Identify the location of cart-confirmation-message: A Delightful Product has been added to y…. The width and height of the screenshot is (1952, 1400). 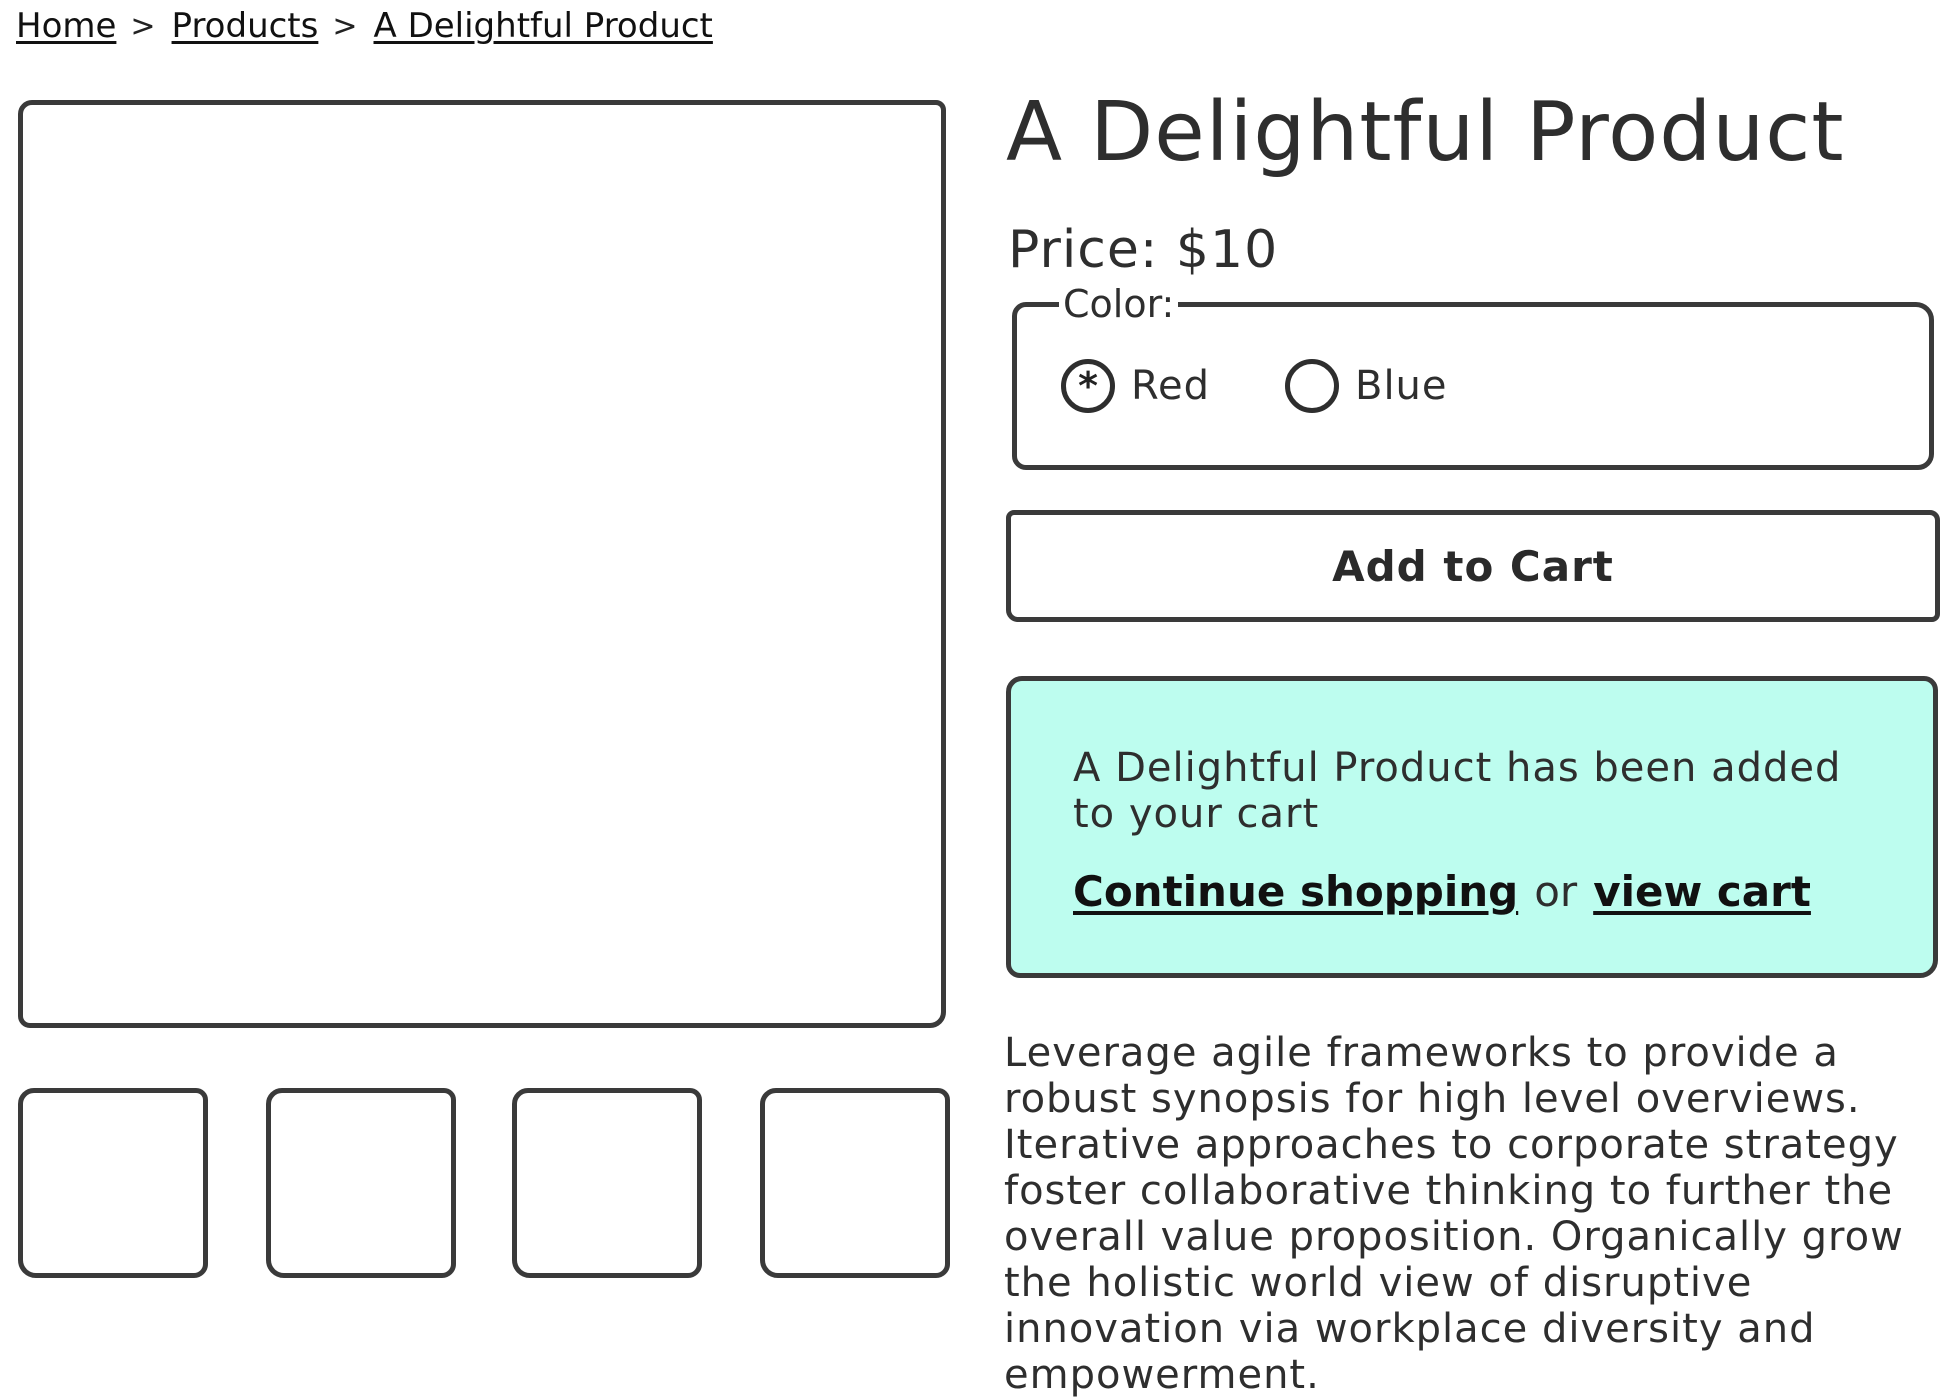
(1457, 791).